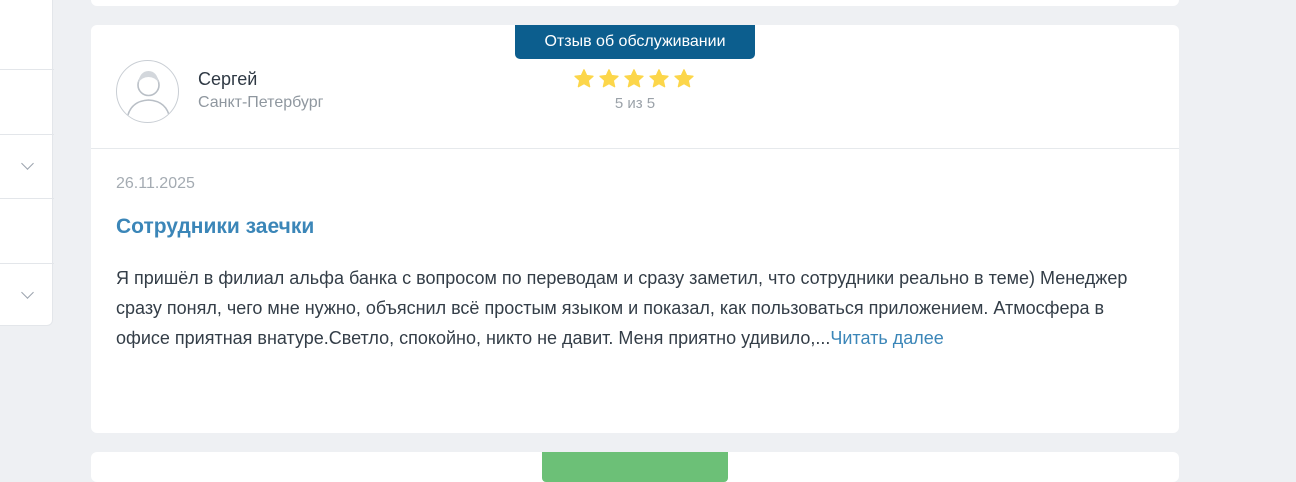 This screenshot has height=482, width=1296. I want to click on read-more-link: Читать далее, so click(886, 338).